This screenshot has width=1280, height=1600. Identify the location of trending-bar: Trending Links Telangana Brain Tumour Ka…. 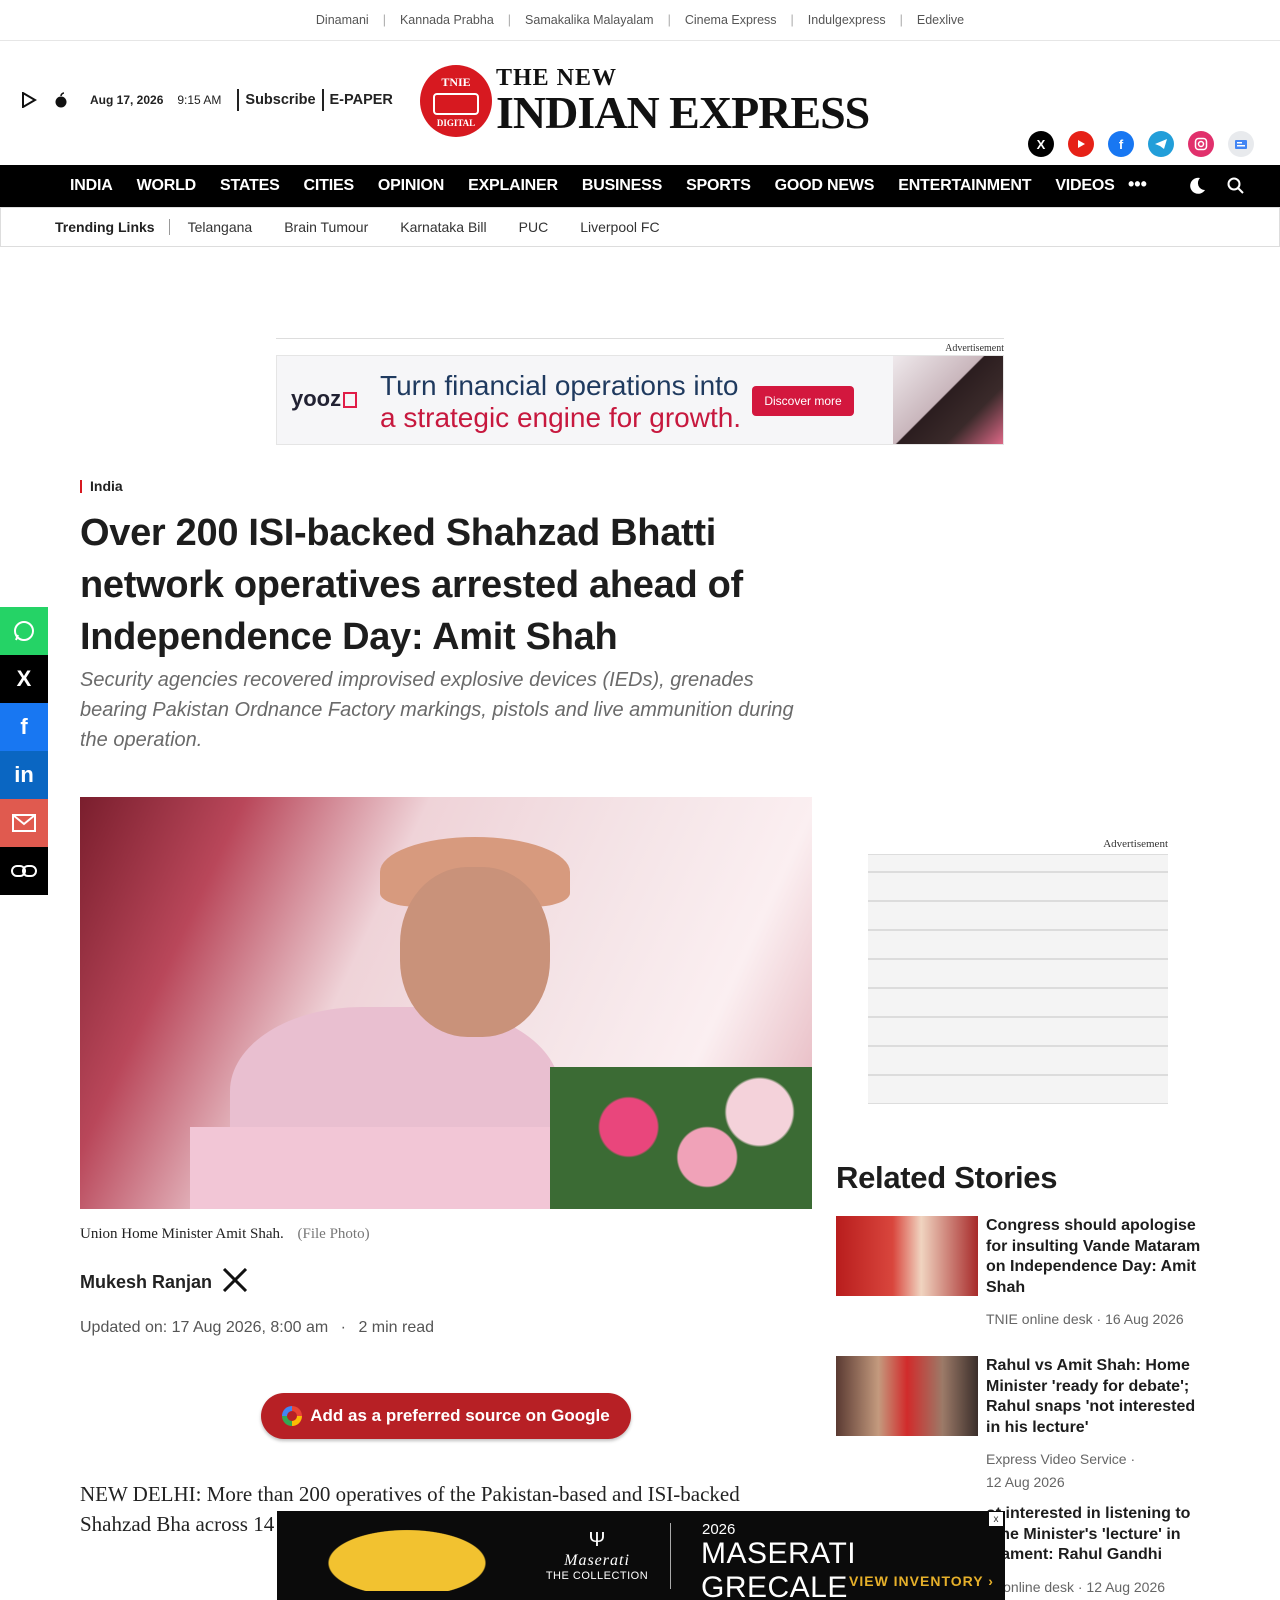
(640, 227).